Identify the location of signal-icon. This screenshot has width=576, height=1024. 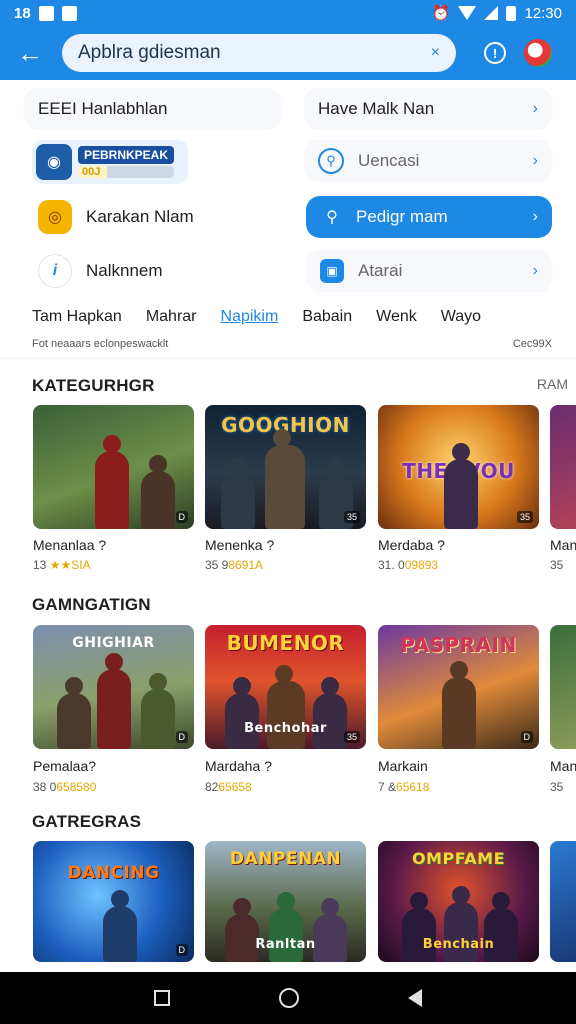
(491, 13).